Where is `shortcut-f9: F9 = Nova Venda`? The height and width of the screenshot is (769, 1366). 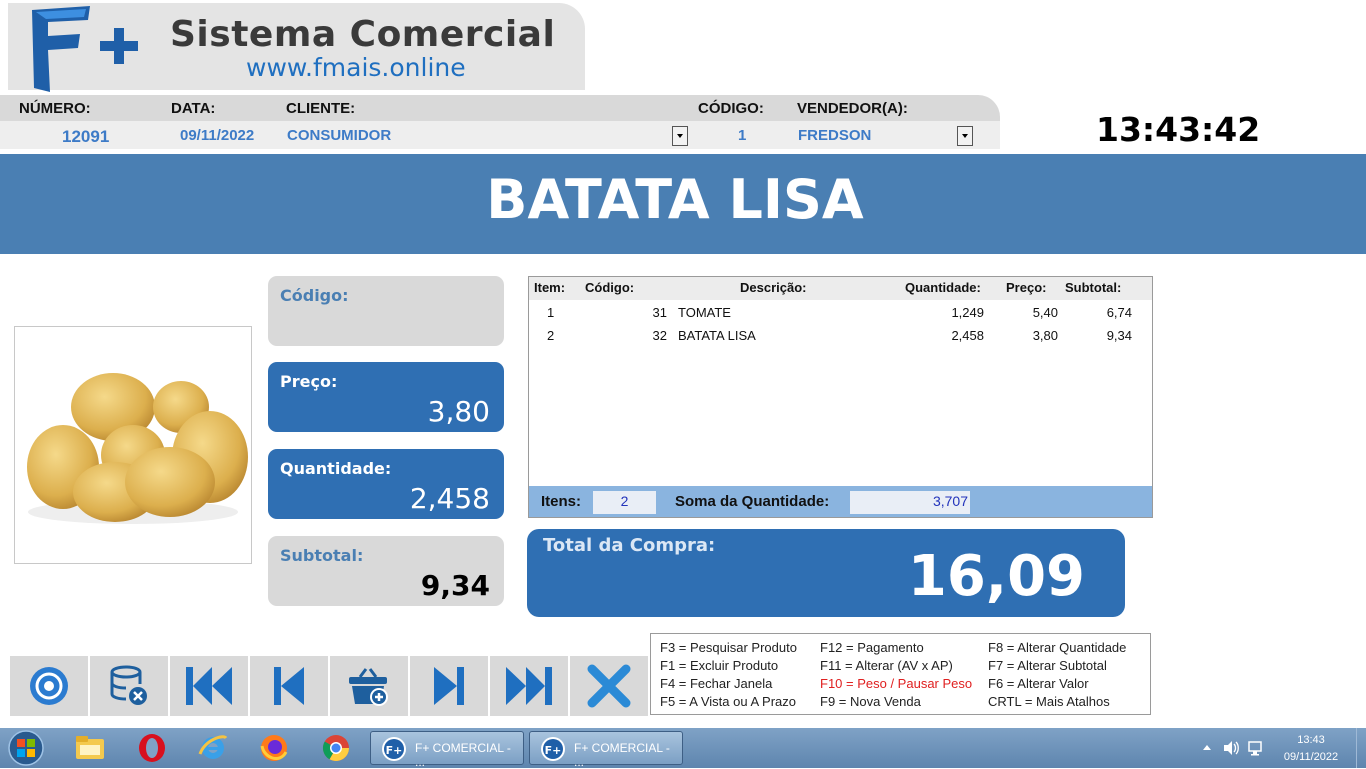 shortcut-f9: F9 = Nova Venda is located at coordinates (870, 701).